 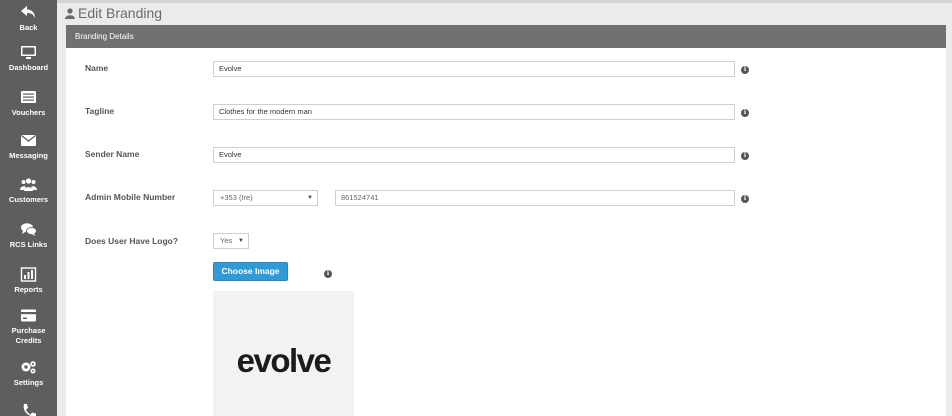 What do you see at coordinates (28, 97) in the screenshot?
I see `voucher-icon` at bounding box center [28, 97].